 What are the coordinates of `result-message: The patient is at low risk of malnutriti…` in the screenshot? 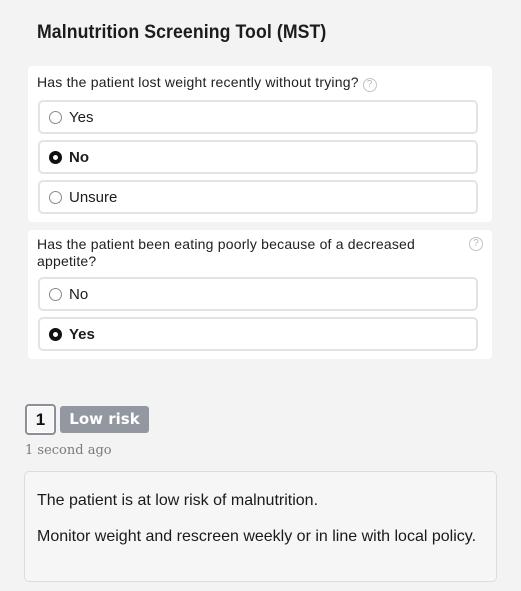 It's located at (178, 500).